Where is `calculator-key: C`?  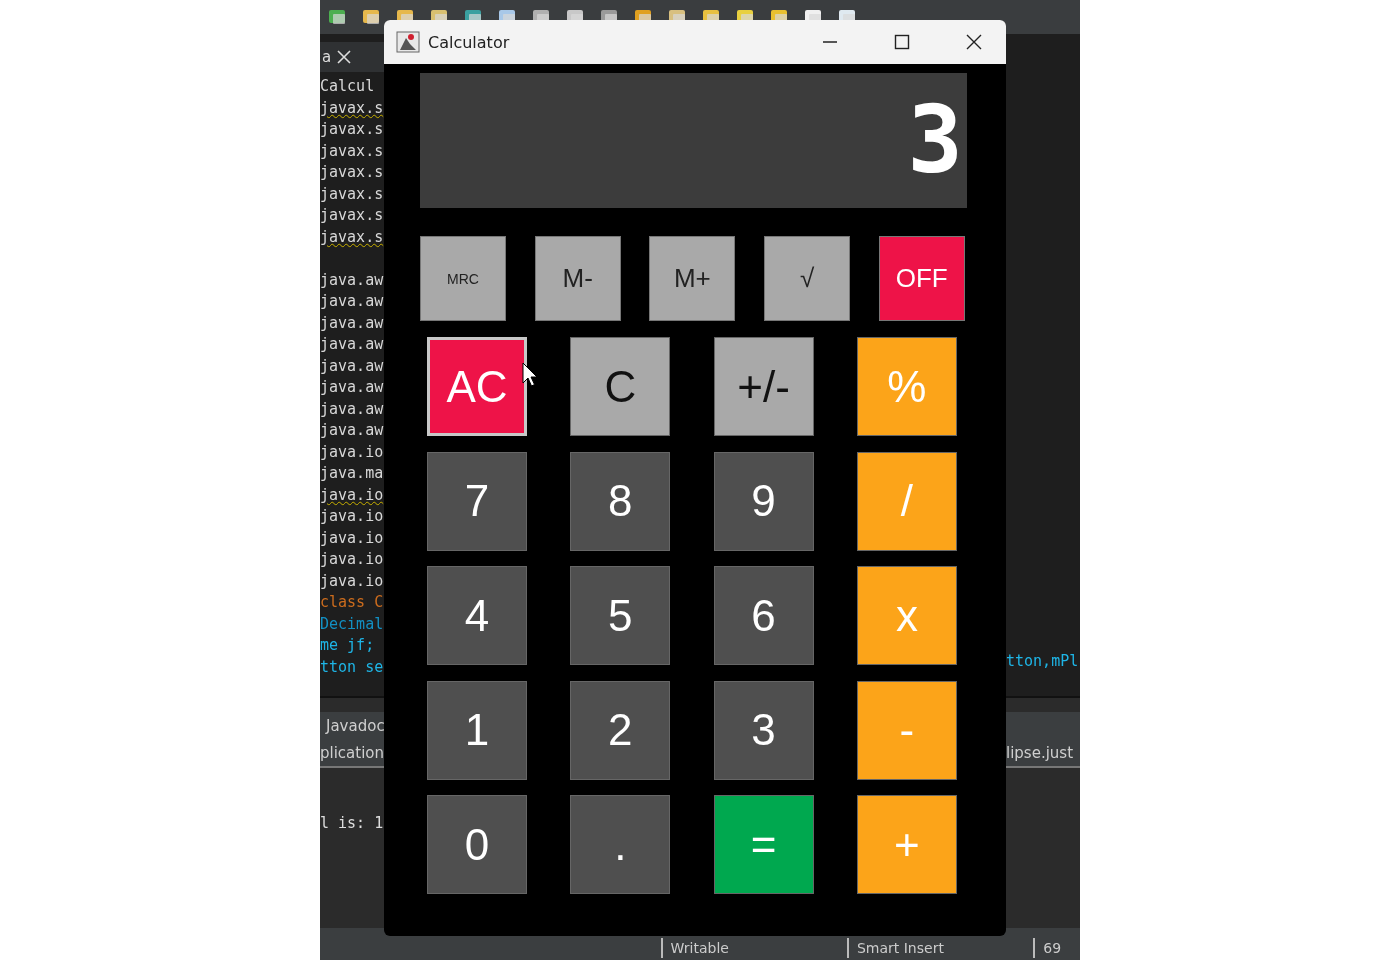
calculator-key: C is located at coordinates (620, 386).